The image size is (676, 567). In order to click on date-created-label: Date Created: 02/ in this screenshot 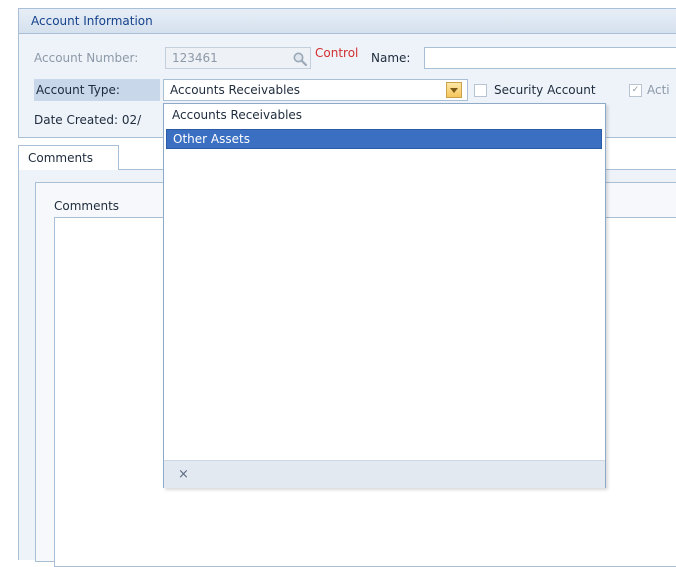, I will do `click(88, 120)`.